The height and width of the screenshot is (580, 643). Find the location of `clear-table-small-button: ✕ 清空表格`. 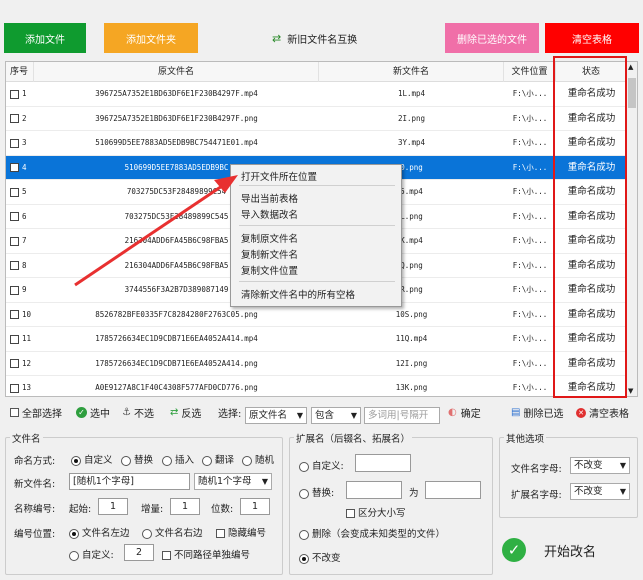

clear-table-small-button: ✕ 清空表格 is located at coordinates (602, 412).